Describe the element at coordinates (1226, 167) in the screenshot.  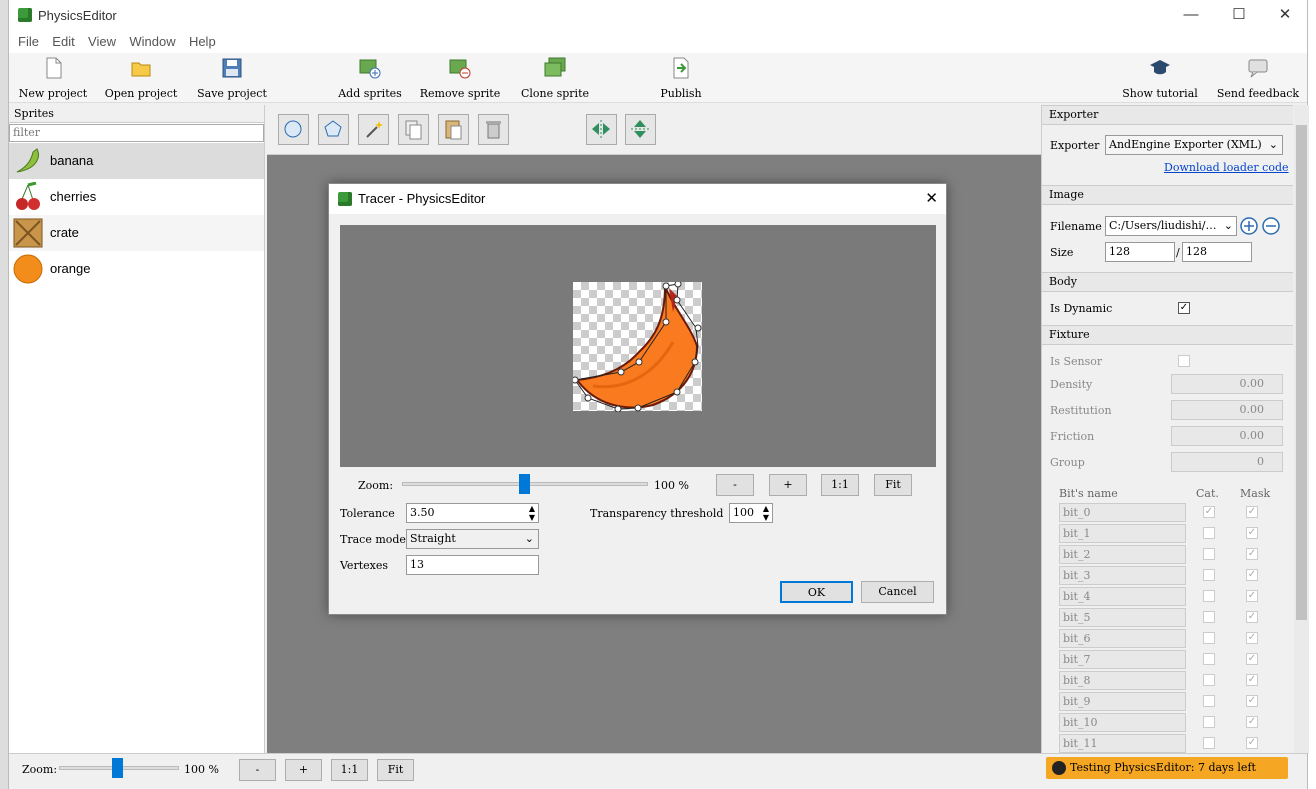
I see `download-loader-link: Download loader code` at that location.